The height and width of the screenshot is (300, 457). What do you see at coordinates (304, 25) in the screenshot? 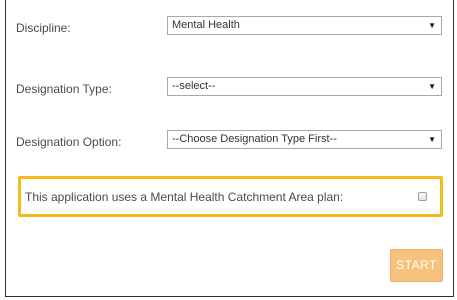
I see `discipline-select: Mental Health ▼` at bounding box center [304, 25].